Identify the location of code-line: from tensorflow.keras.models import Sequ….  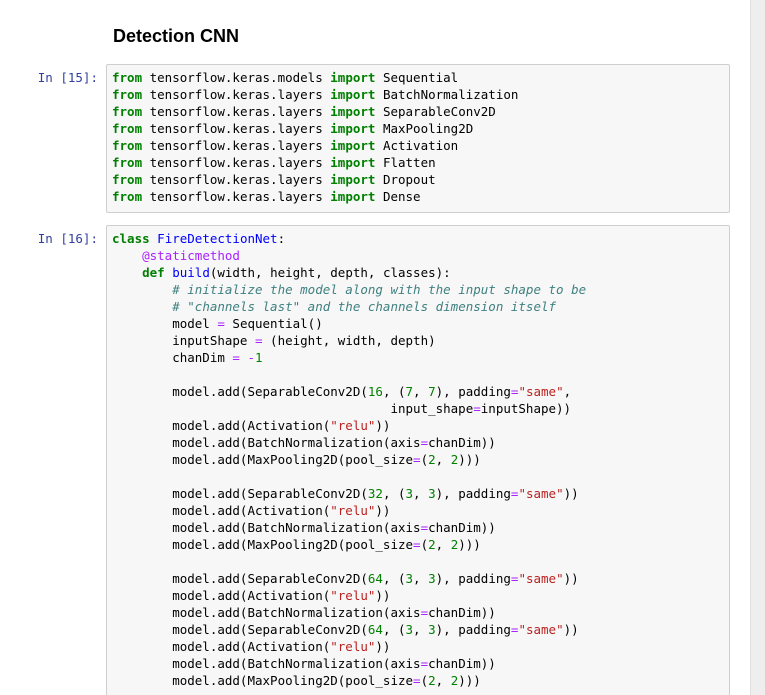
(285, 77).